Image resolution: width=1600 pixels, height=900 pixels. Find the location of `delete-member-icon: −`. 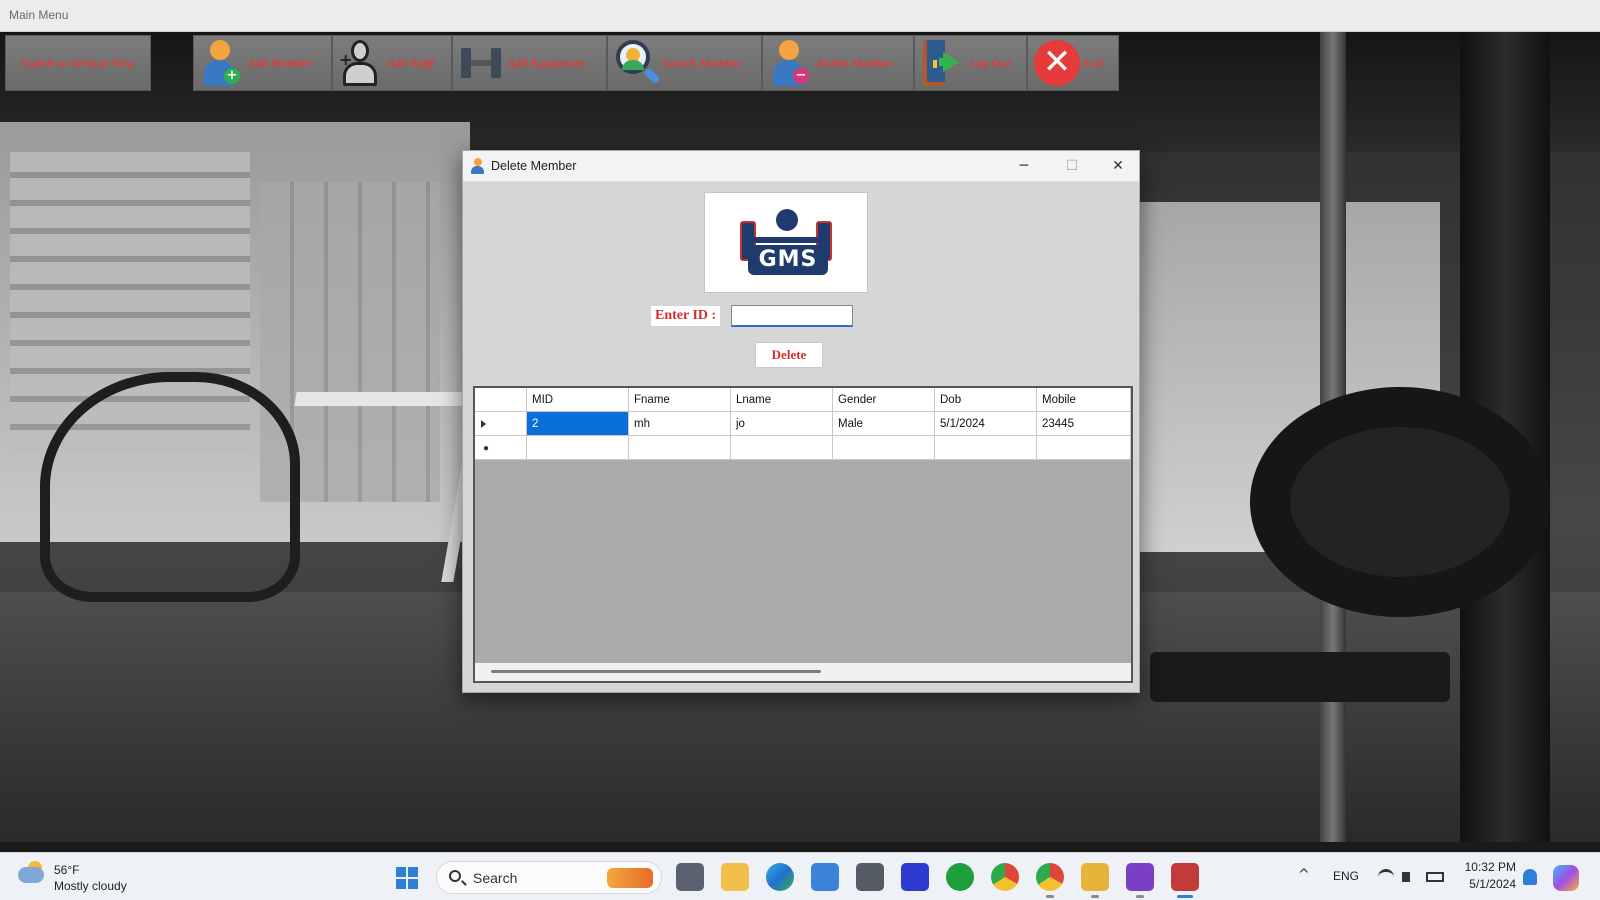

delete-member-icon: − is located at coordinates (789, 63).